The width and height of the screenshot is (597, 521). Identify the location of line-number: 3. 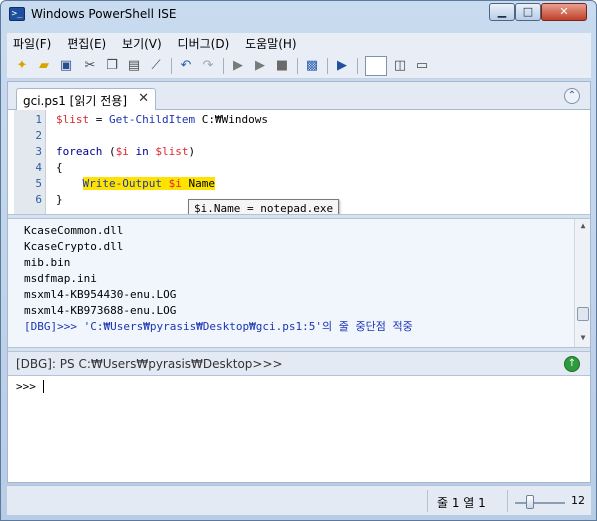
(28, 152).